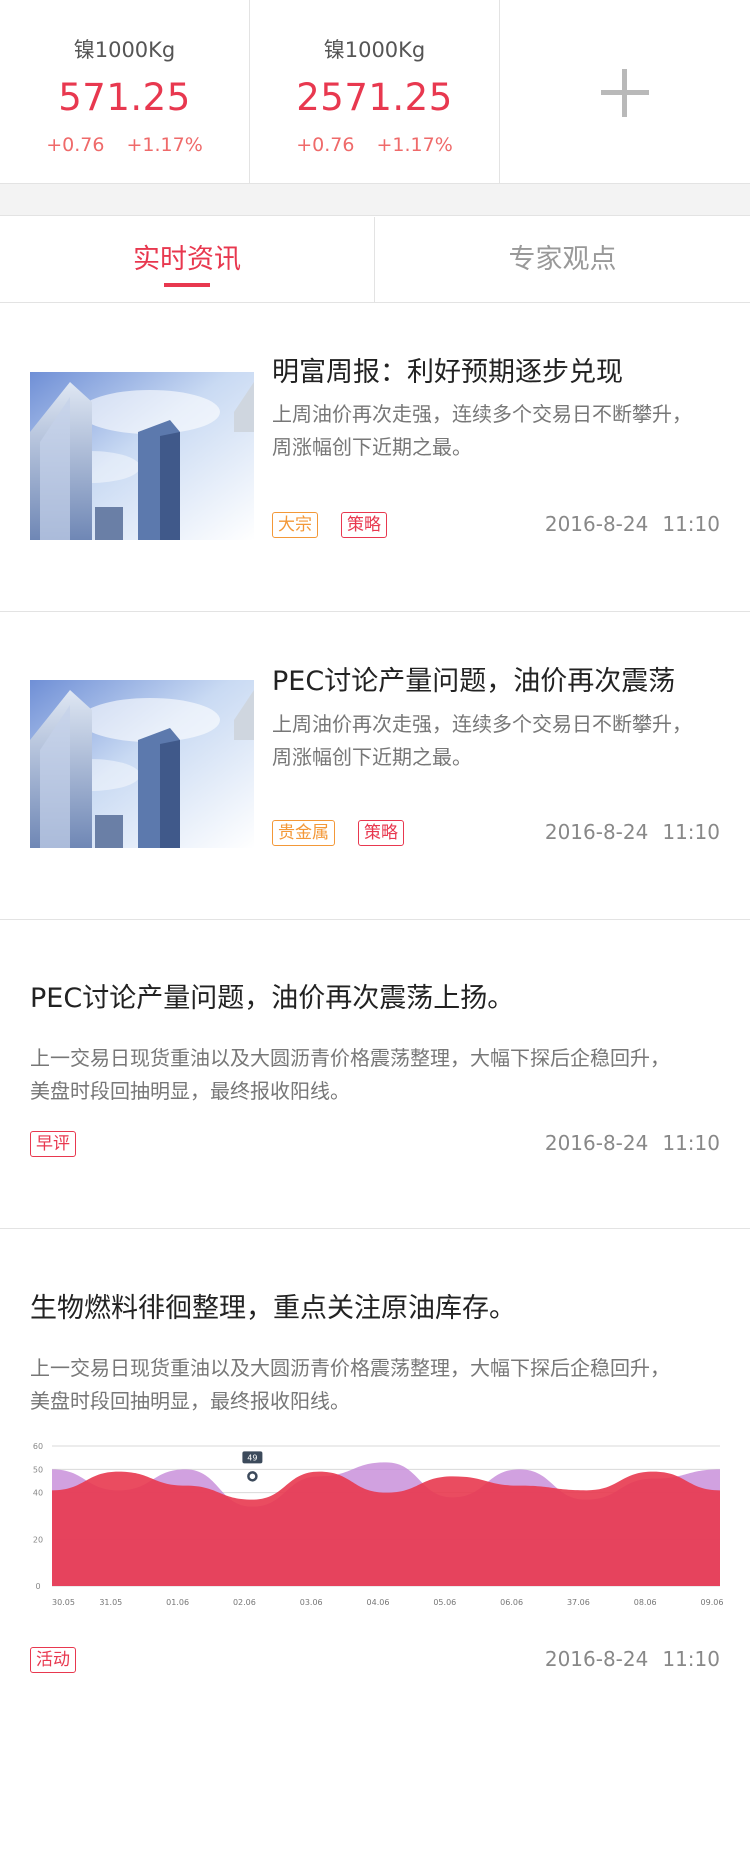 The width and height of the screenshot is (750, 1865). I want to click on section-spacer, so click(375, 200).